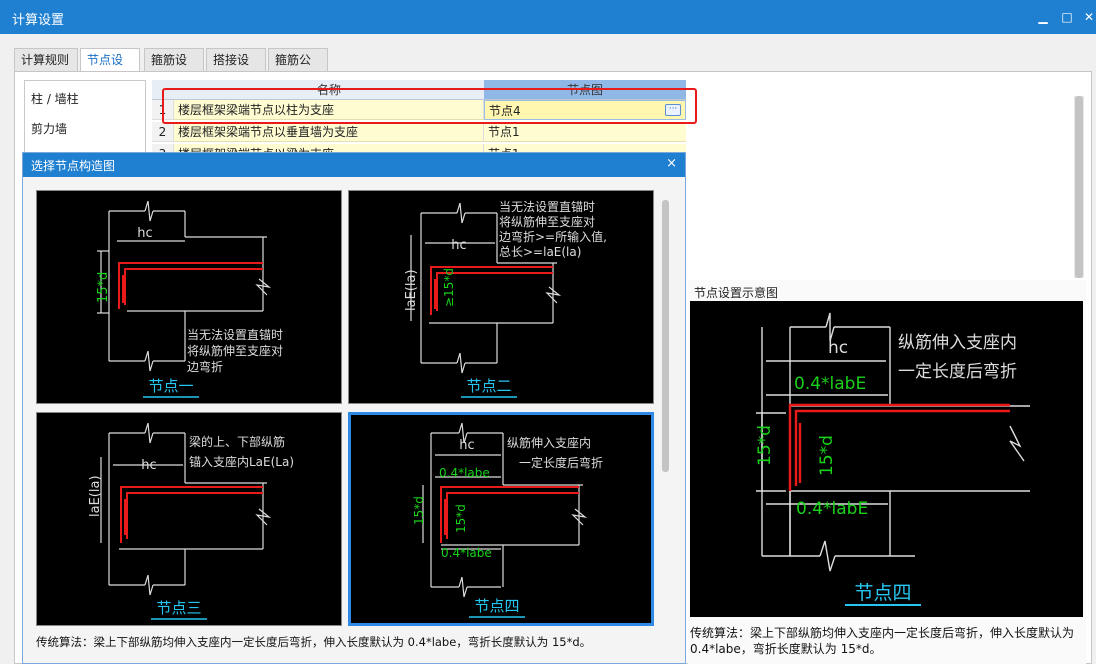 Image resolution: width=1096 pixels, height=664 pixels. Describe the element at coordinates (549, 442) in the screenshot. I see `node-4-text-1: 纵筋伸入支座内` at that location.